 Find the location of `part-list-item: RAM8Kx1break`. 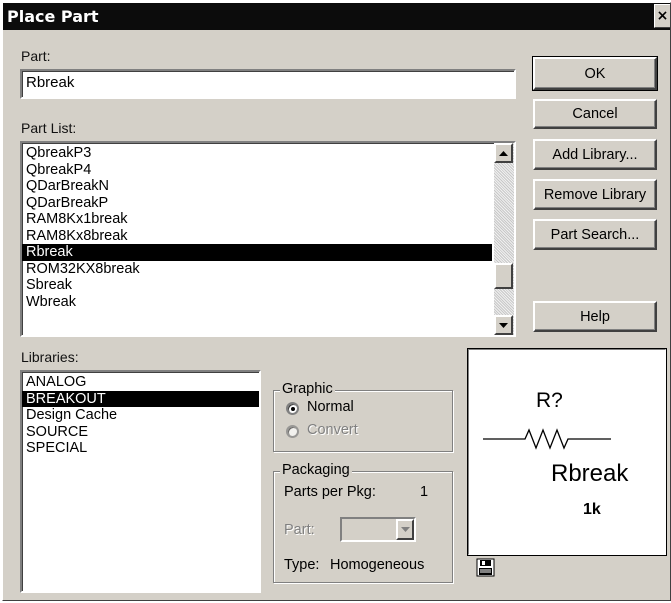

part-list-item: RAM8Kx1break is located at coordinates (257, 219).